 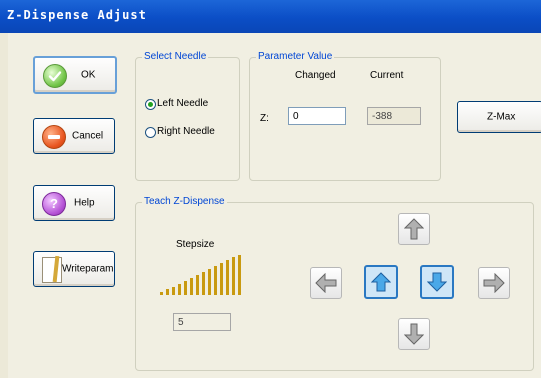 I want to click on parameter-value-legend: Parameter Value, so click(x=295, y=56).